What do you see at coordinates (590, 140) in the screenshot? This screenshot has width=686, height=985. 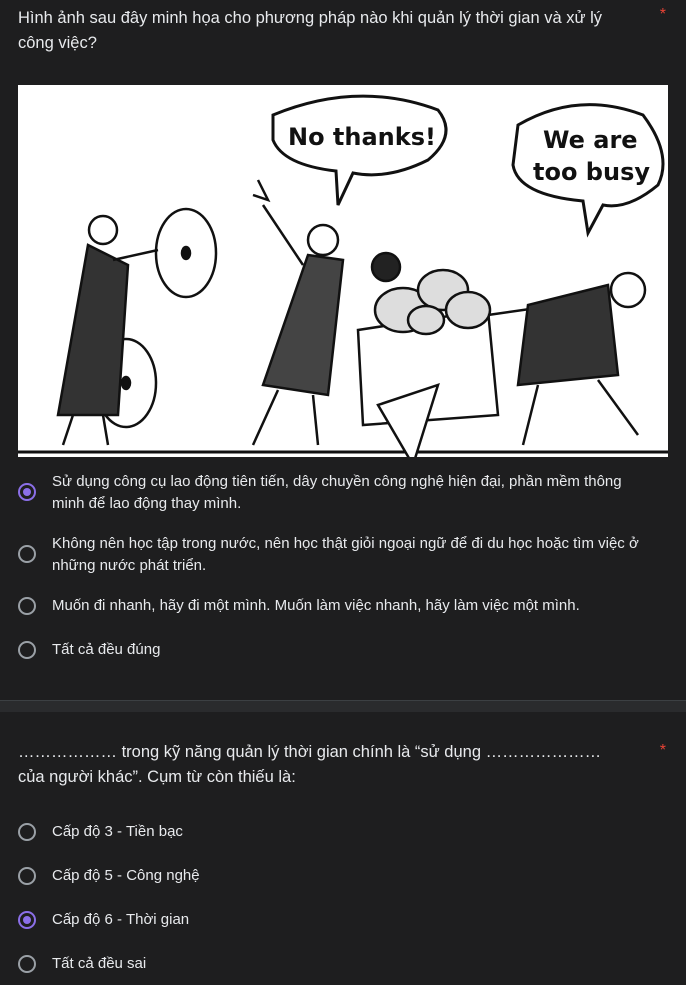 I see `bubble-text-right-1: We are` at bounding box center [590, 140].